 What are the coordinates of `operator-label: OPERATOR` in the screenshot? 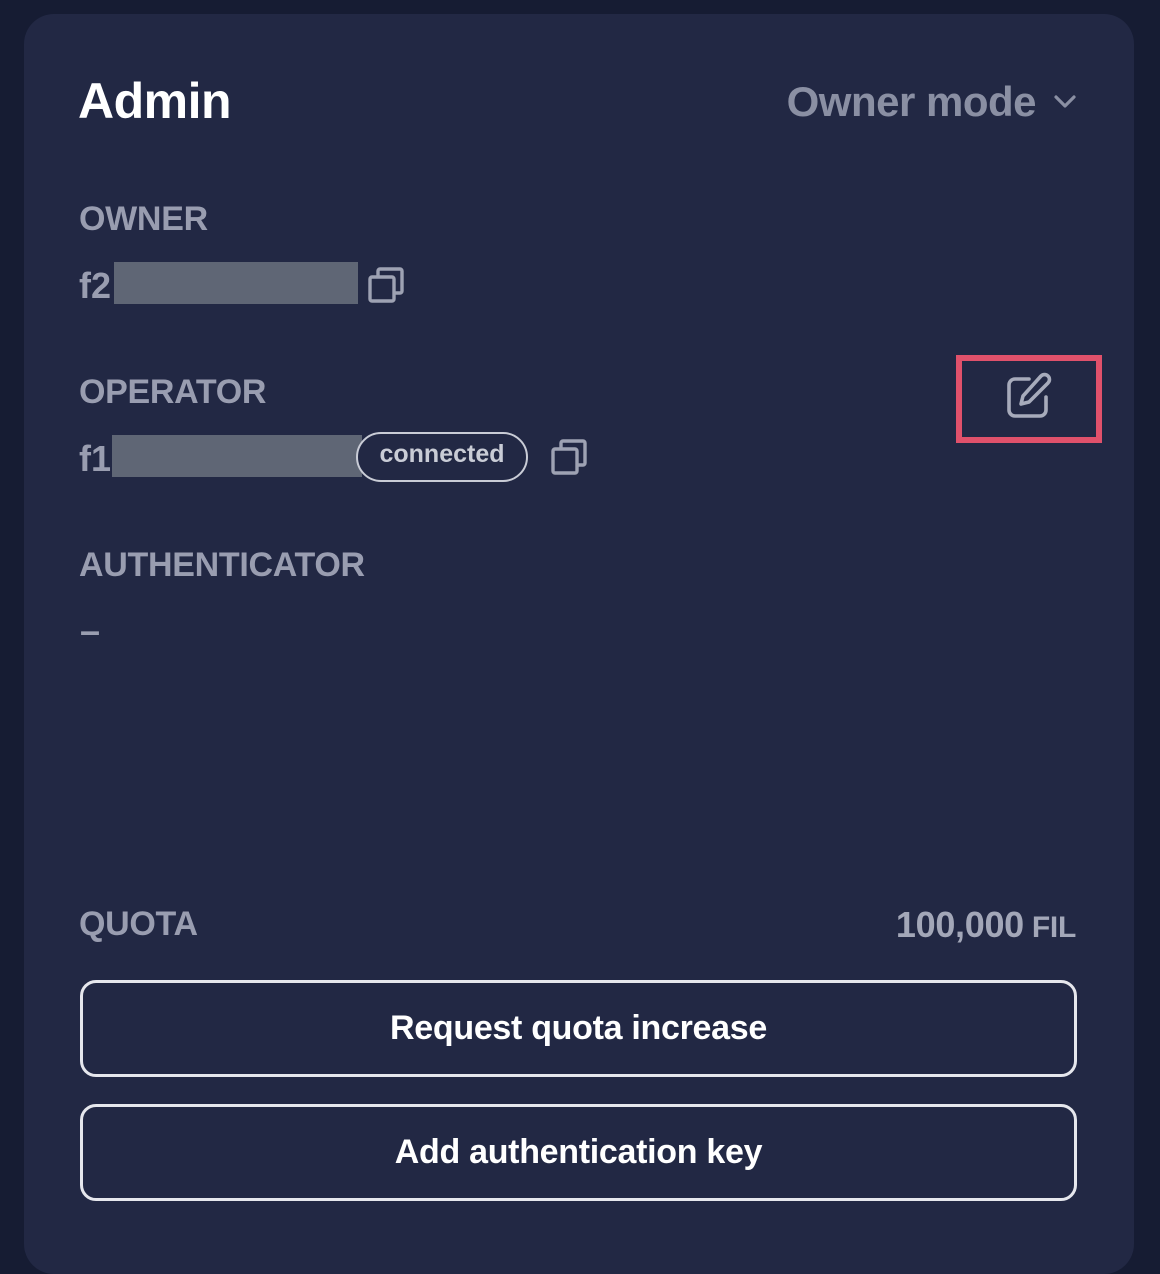 It's located at (173, 392).